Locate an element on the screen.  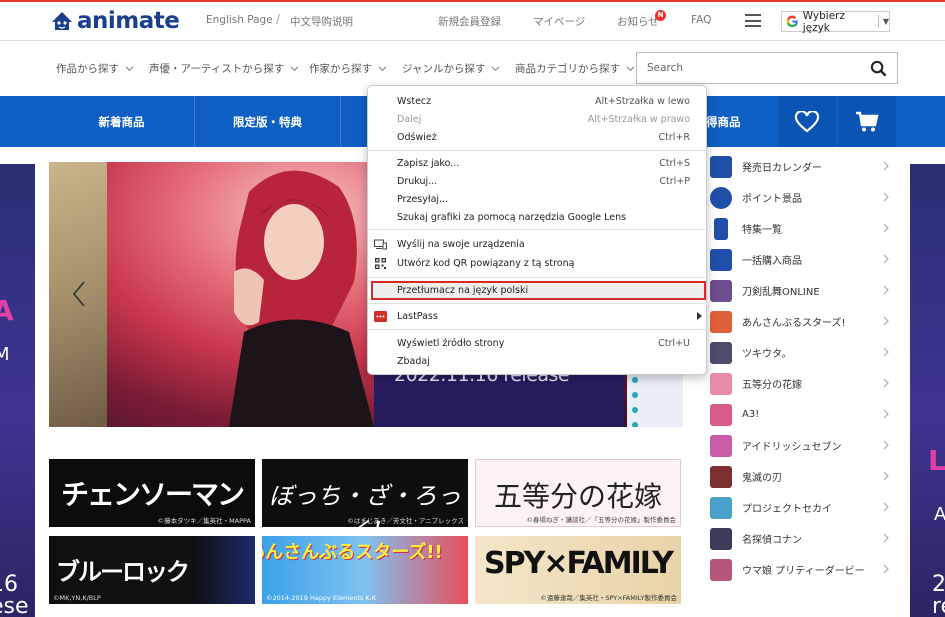
animate-logo: animate is located at coordinates (115, 21).